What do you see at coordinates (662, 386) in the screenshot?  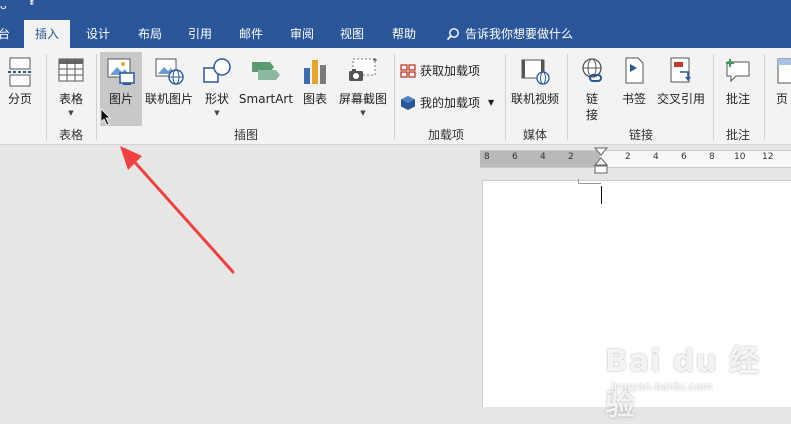 I see `watermark-url: jingyan.baidu.com` at bounding box center [662, 386].